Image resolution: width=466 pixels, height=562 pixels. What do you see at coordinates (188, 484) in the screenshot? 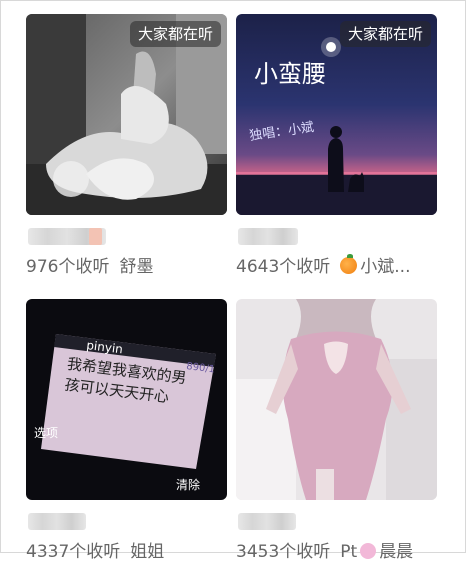
I see `clear-softkey: 清除` at bounding box center [188, 484].